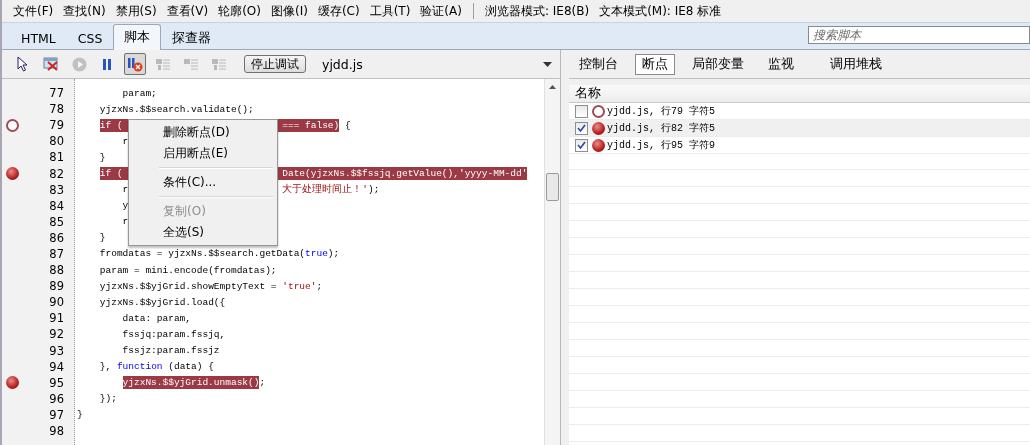  What do you see at coordinates (125, 206) in the screenshot?
I see `code-text: y` at bounding box center [125, 206].